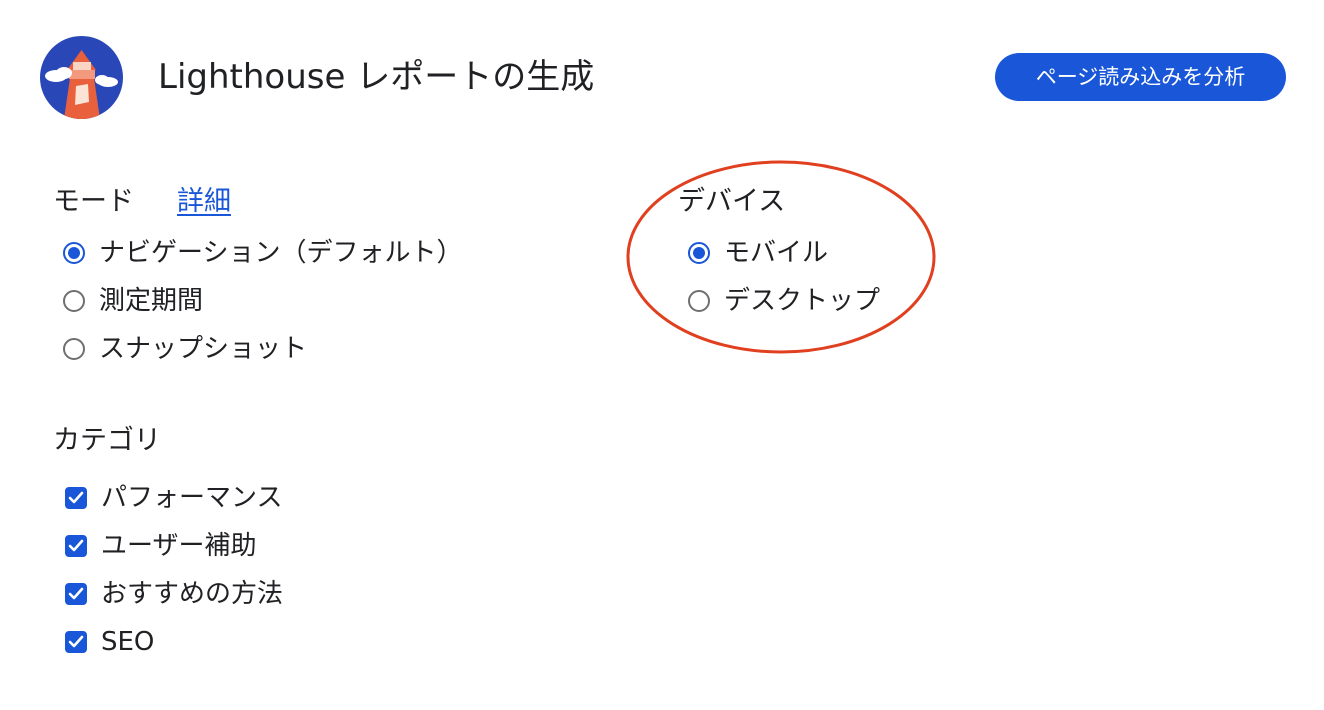 The image size is (1324, 710). Describe the element at coordinates (802, 301) in the screenshot. I see `device-option-label: デスクトップ` at that location.